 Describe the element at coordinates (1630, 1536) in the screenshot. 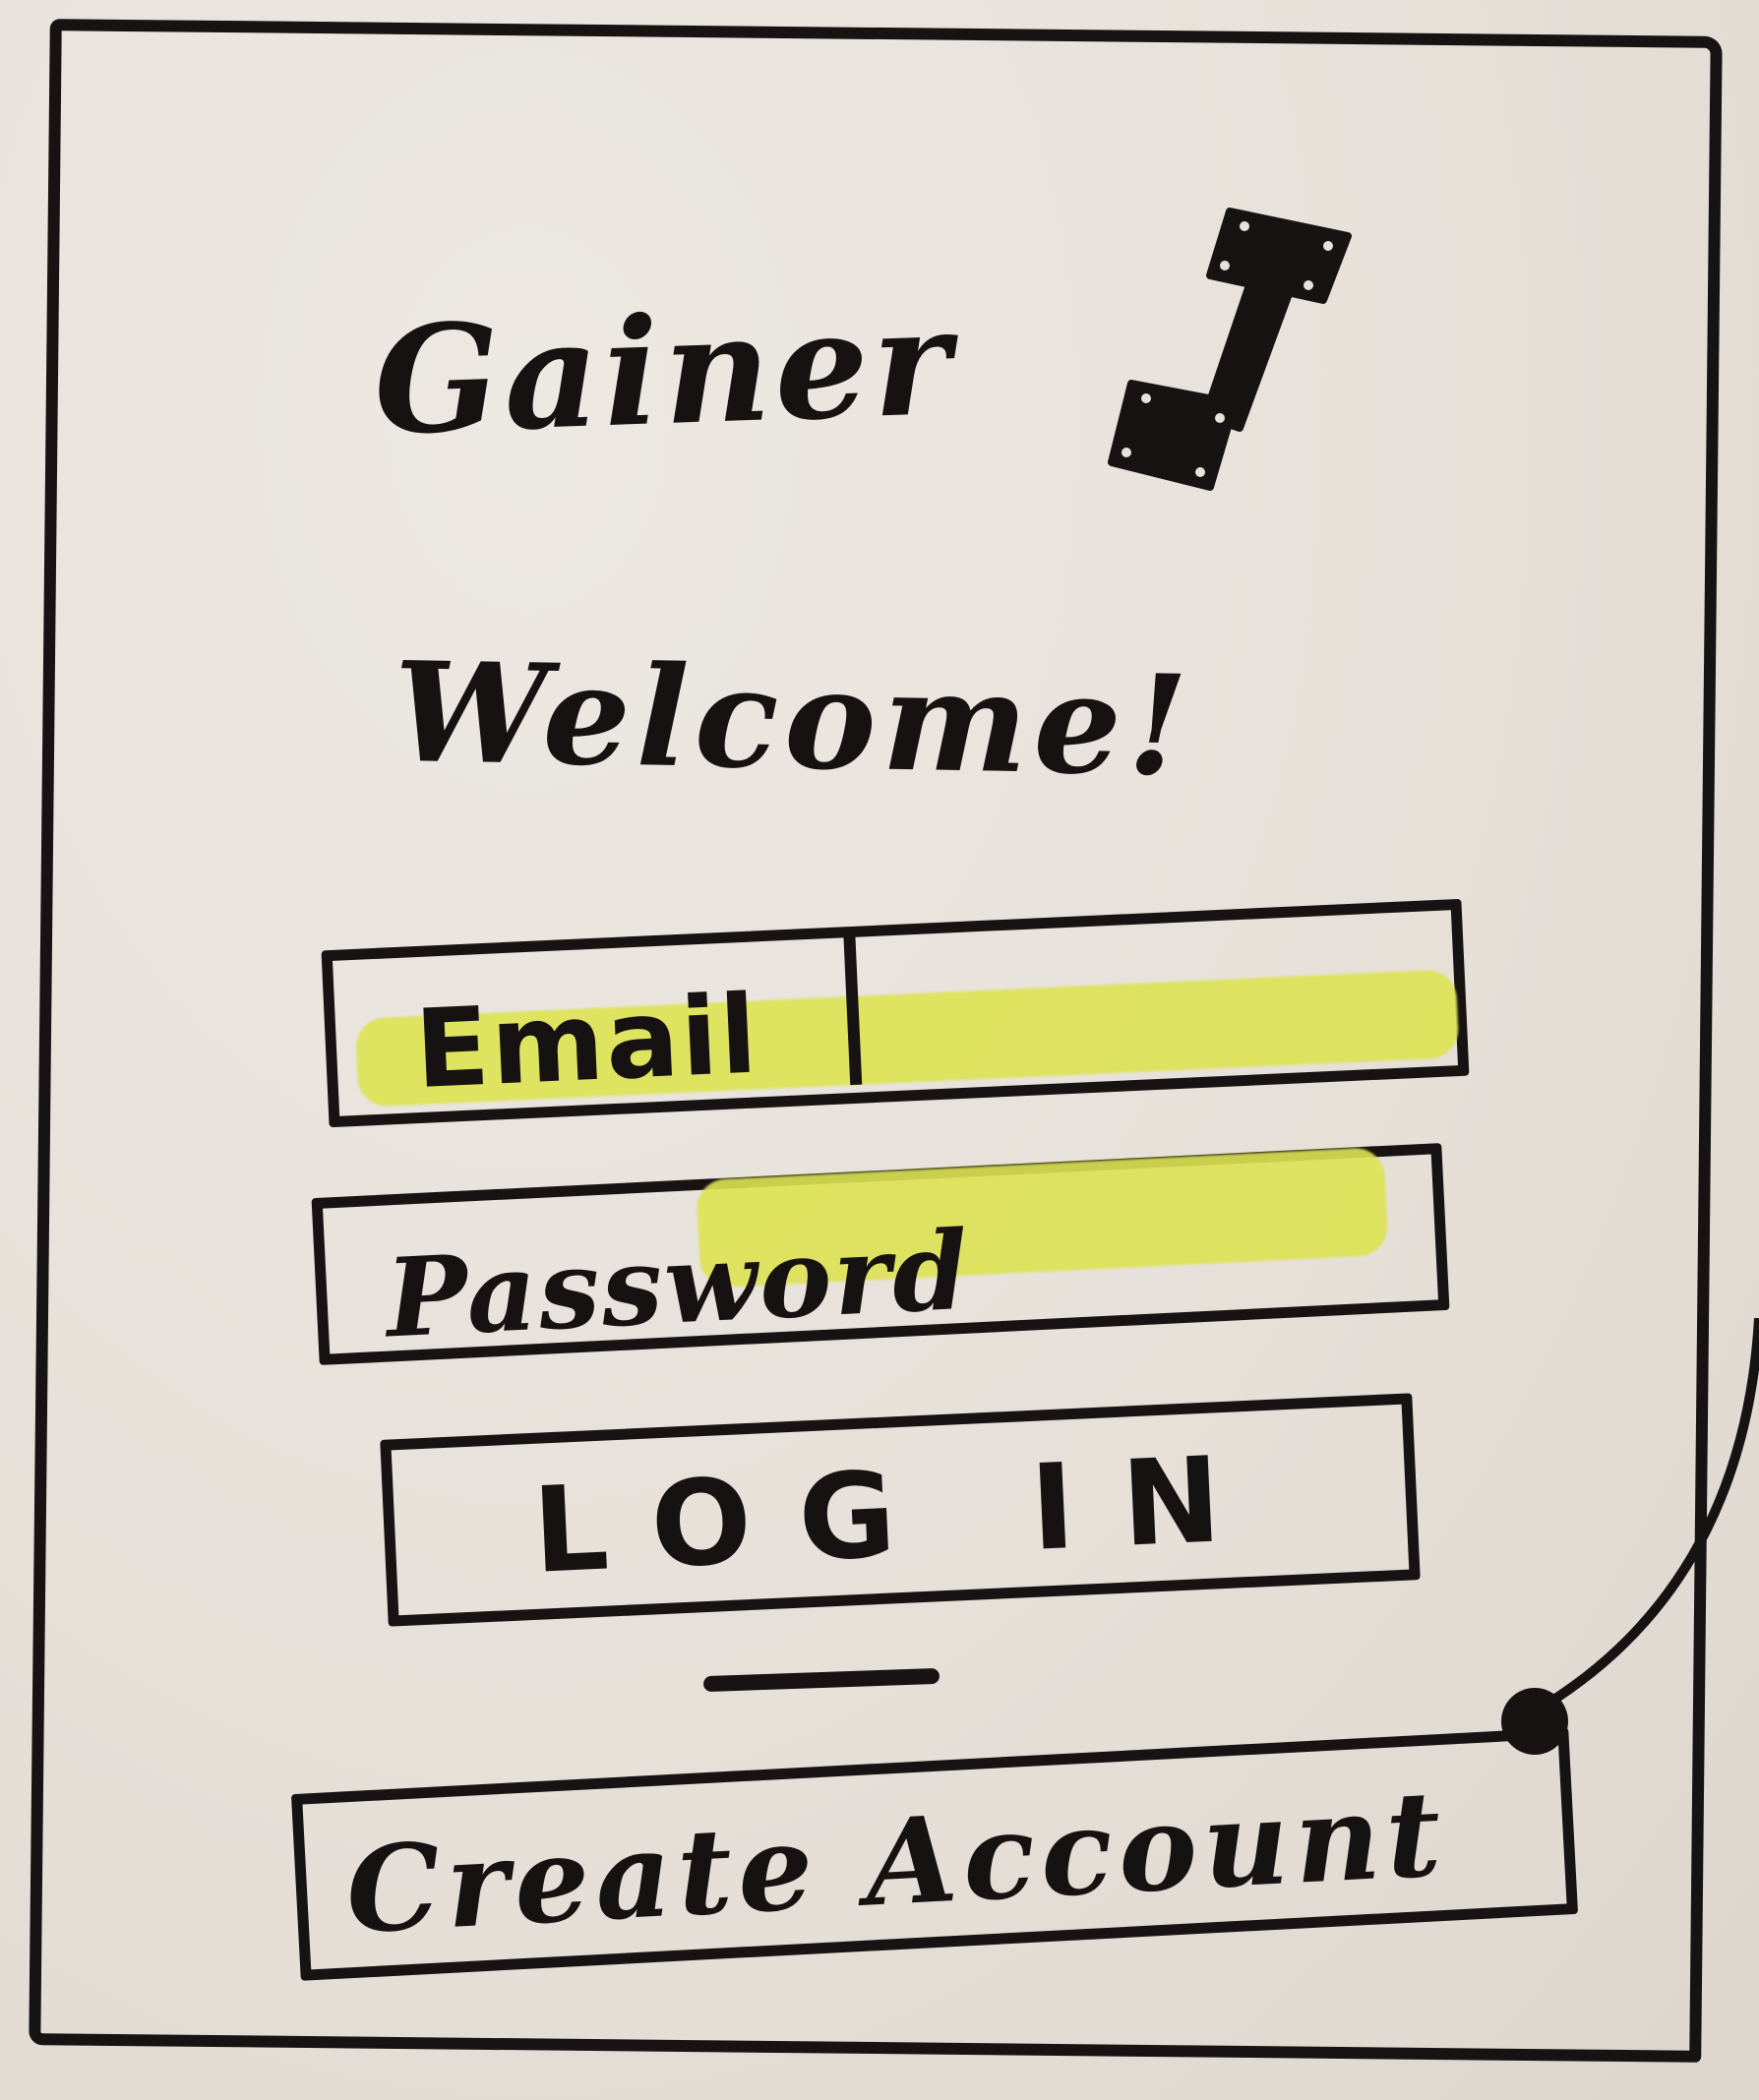

I see `flow-connector-line` at that location.